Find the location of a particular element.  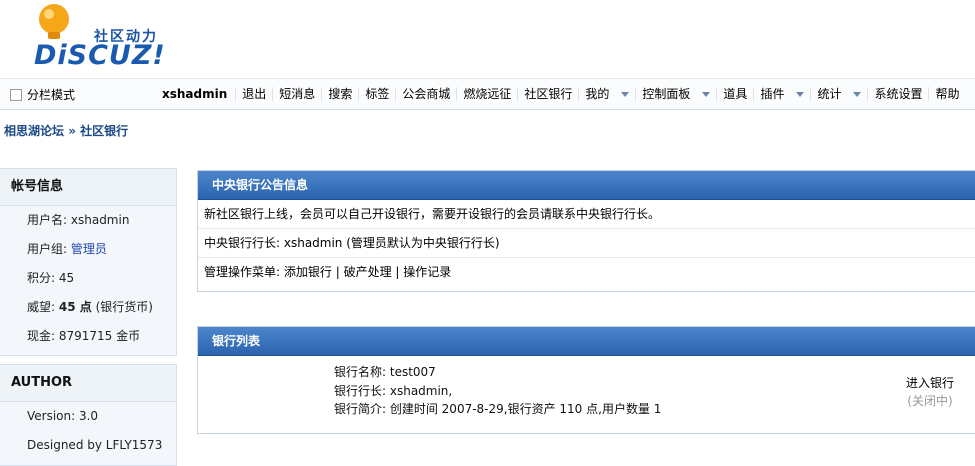

logo-brand: DiSCUZ! is located at coordinates (100, 55).